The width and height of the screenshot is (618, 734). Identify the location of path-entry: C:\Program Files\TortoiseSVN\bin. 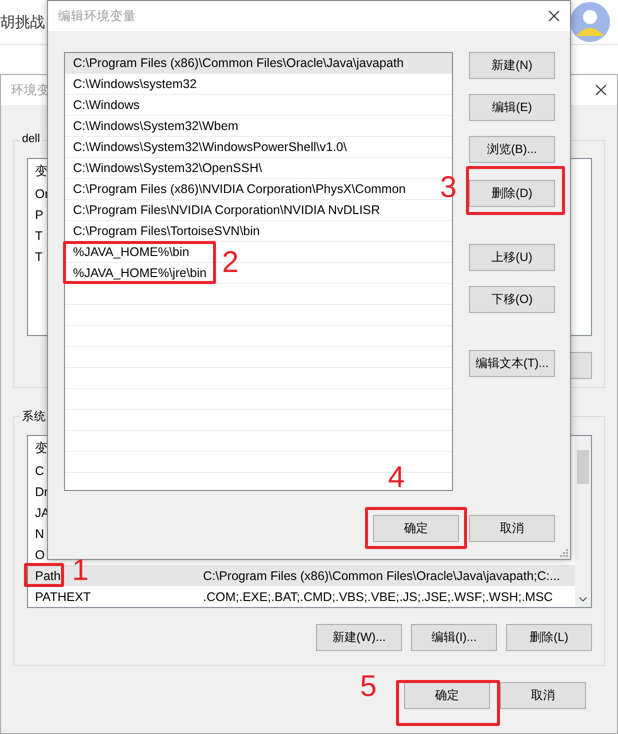
(166, 231).